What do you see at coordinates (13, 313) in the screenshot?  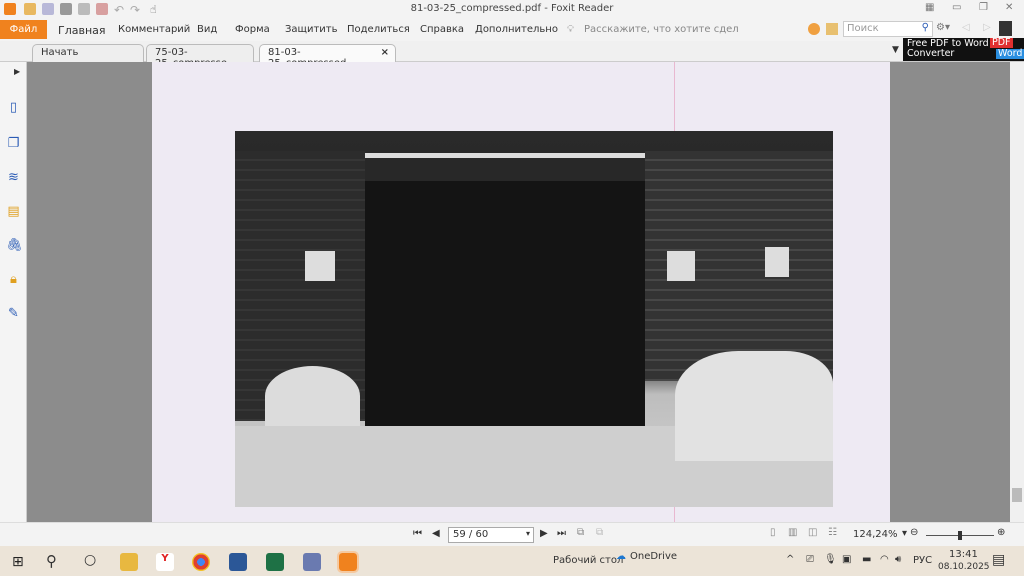 I see `signature-icon: ✎` at bounding box center [13, 313].